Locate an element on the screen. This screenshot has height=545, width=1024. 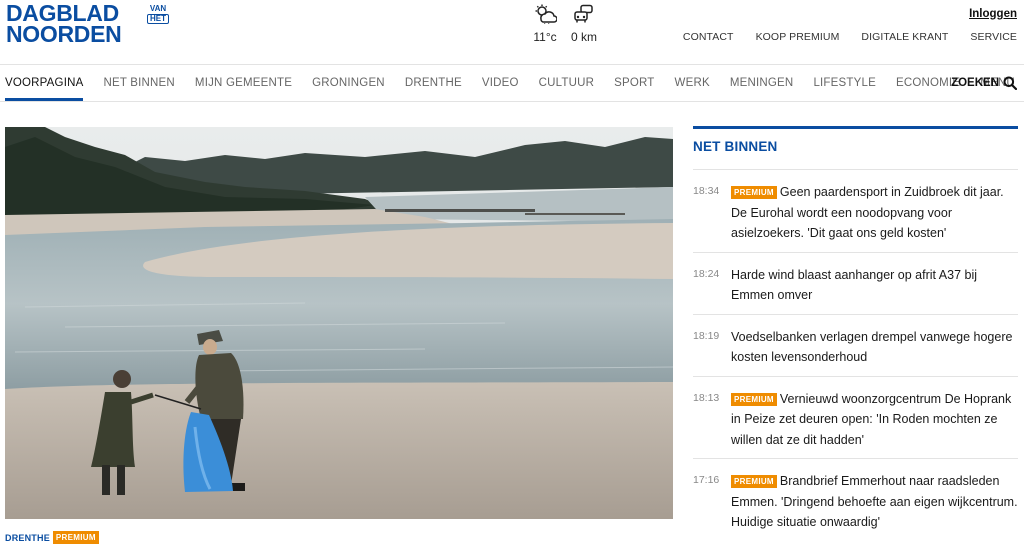
search-button: ZOEKEN is located at coordinates (984, 83).